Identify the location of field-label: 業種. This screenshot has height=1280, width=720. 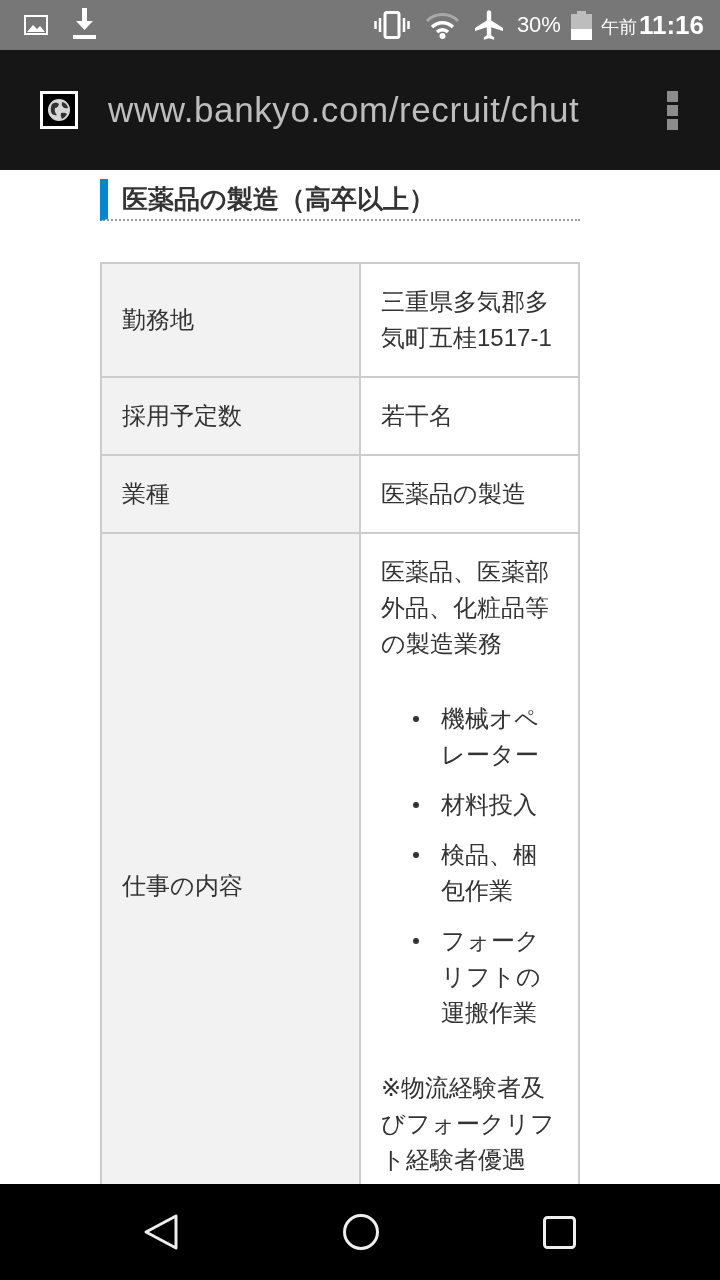
(146, 493).